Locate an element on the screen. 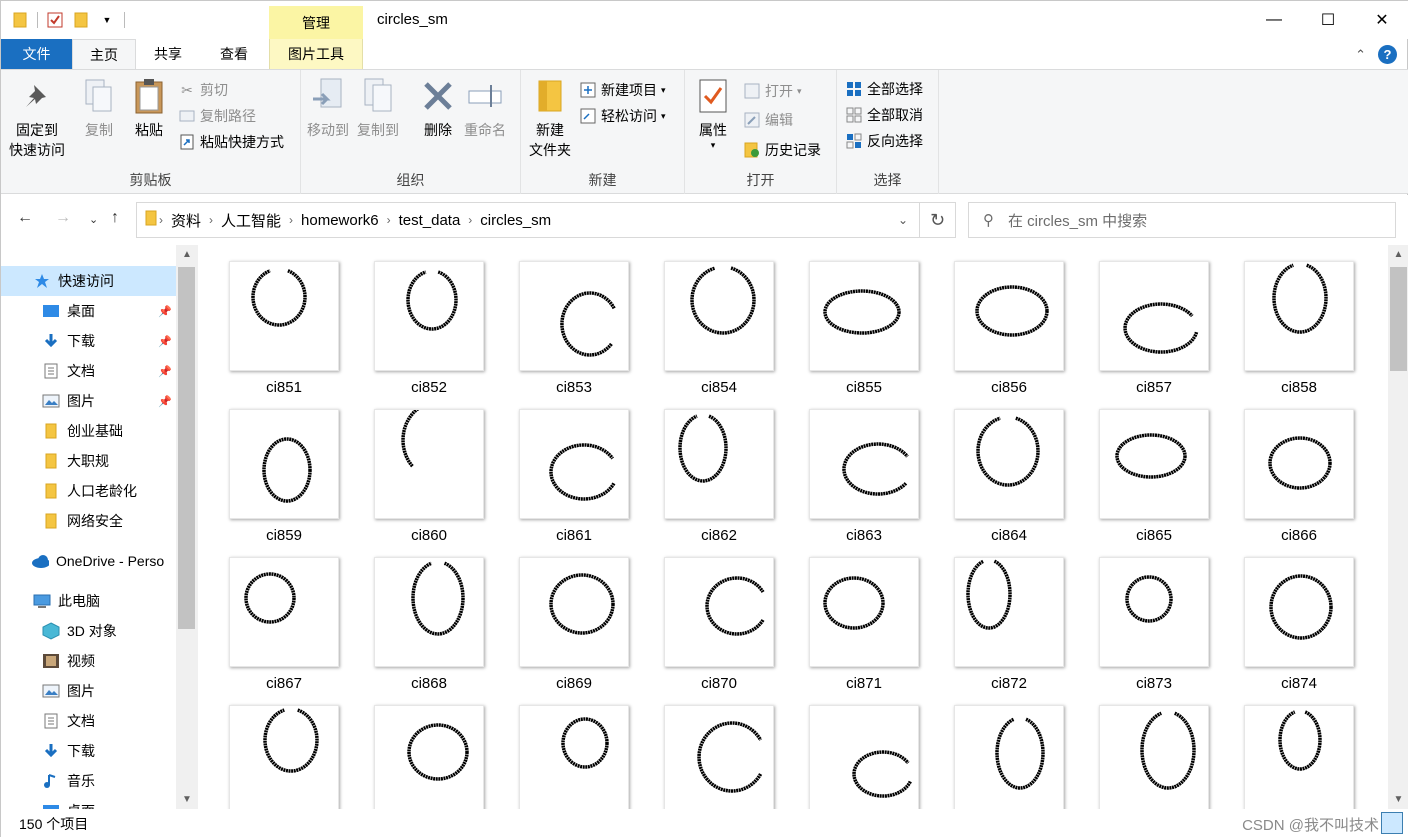 Image resolution: width=1408 pixels, height=838 pixels. breadcrumb-item: 人工智能 is located at coordinates (251, 220).